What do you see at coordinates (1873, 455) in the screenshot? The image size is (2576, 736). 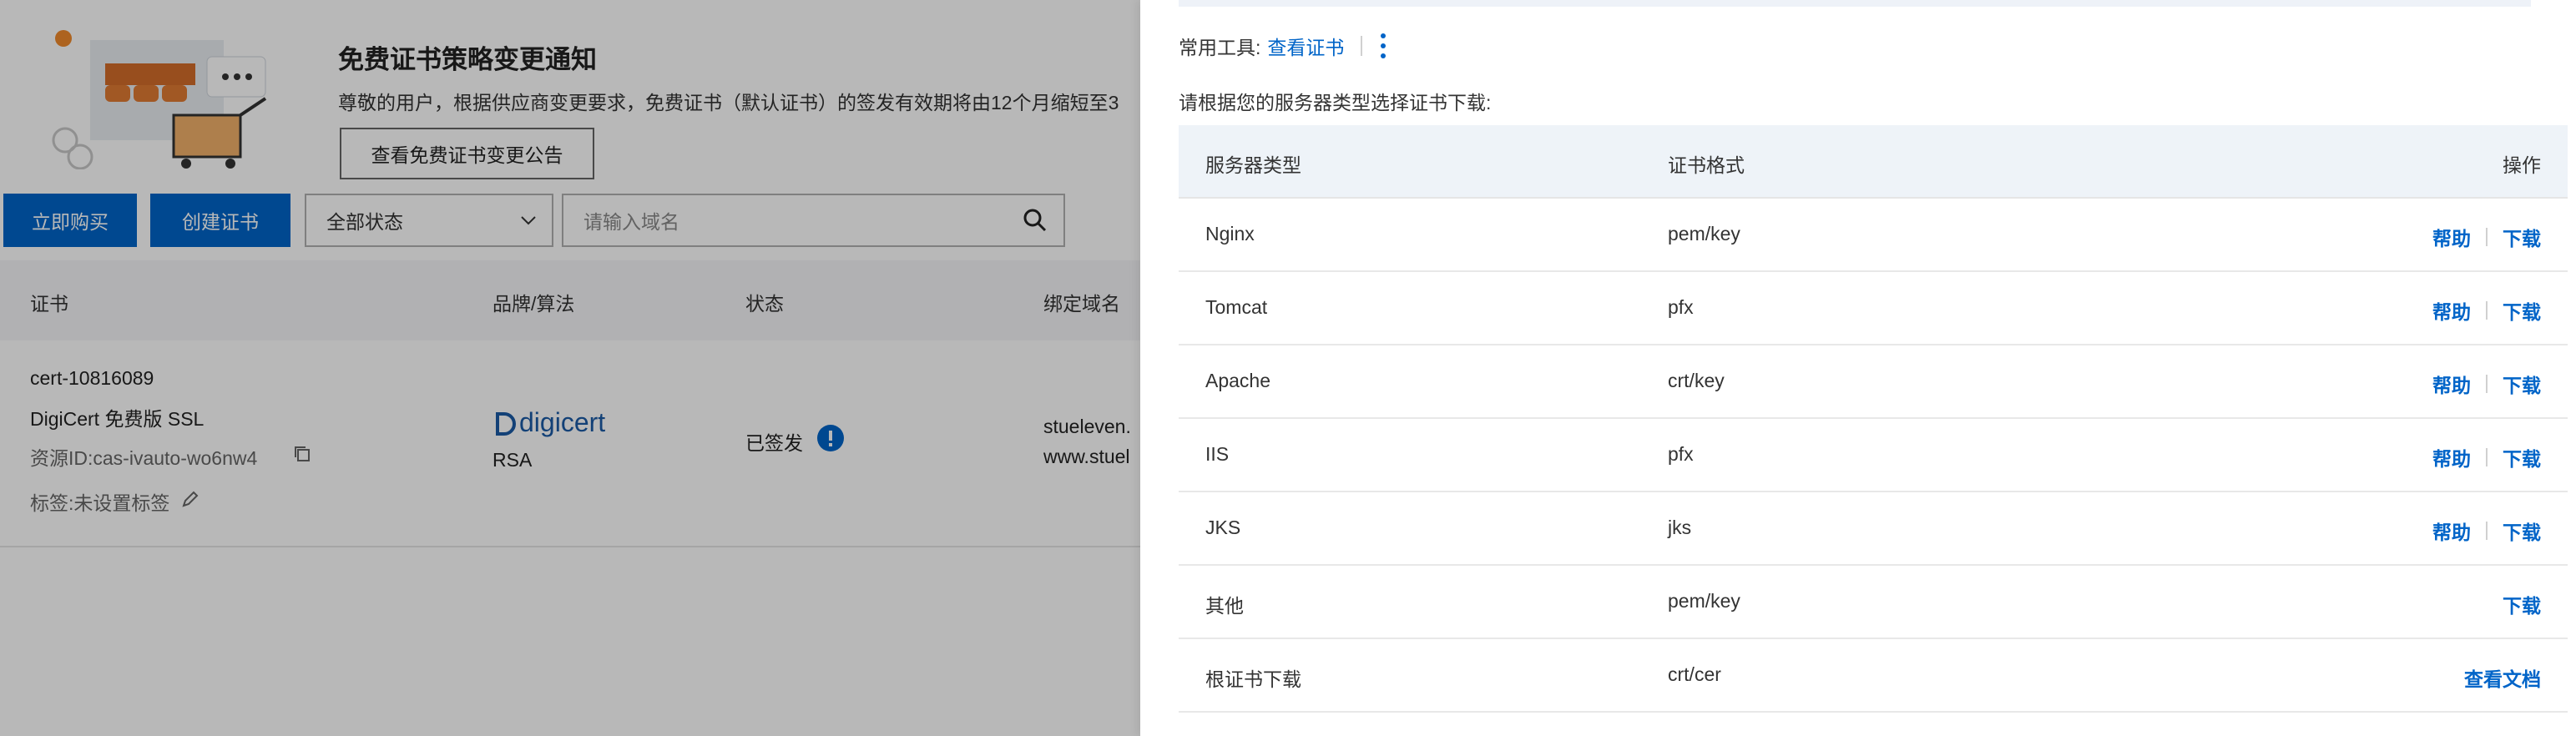 I see `table-row-iis: IIS pfx 帮助 下载` at bounding box center [1873, 455].